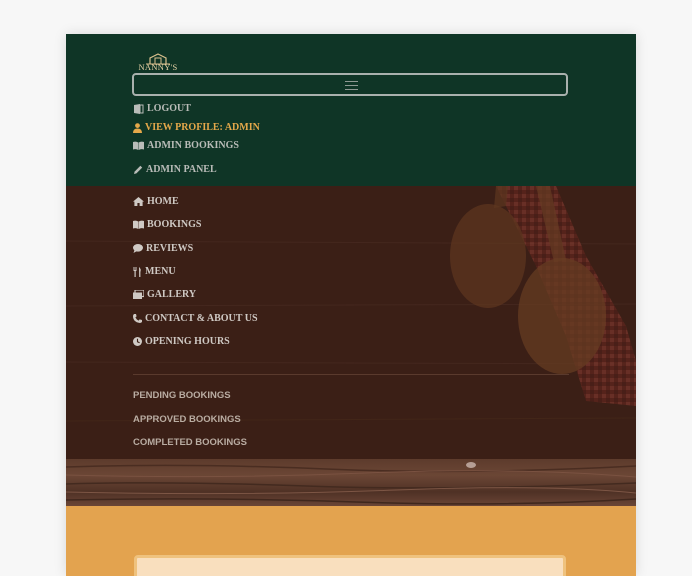 The height and width of the screenshot is (576, 692). Describe the element at coordinates (160, 271) in the screenshot. I see `dropdown-item-menu-label: MENU` at that location.